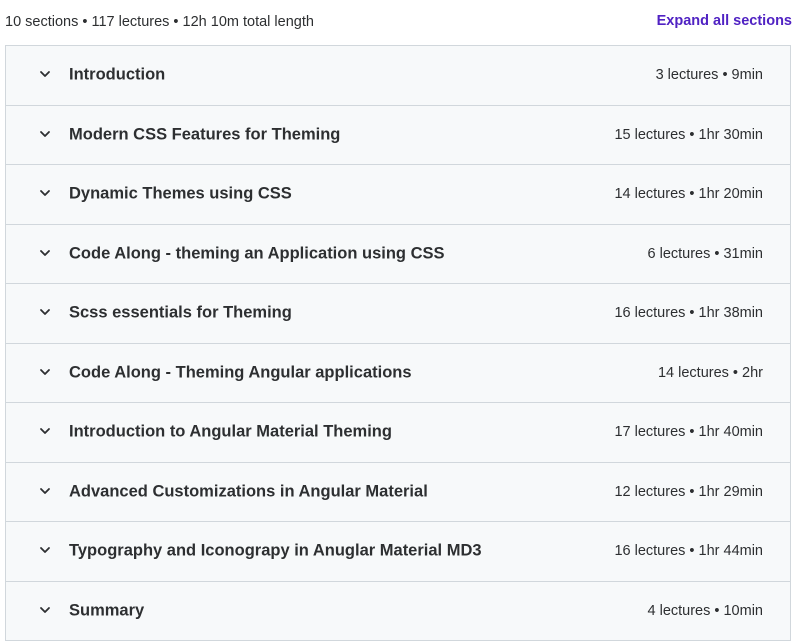 This screenshot has height=642, width=795. Describe the element at coordinates (709, 75) in the screenshot. I see `section-meta: 3 lectures • 9min` at that location.